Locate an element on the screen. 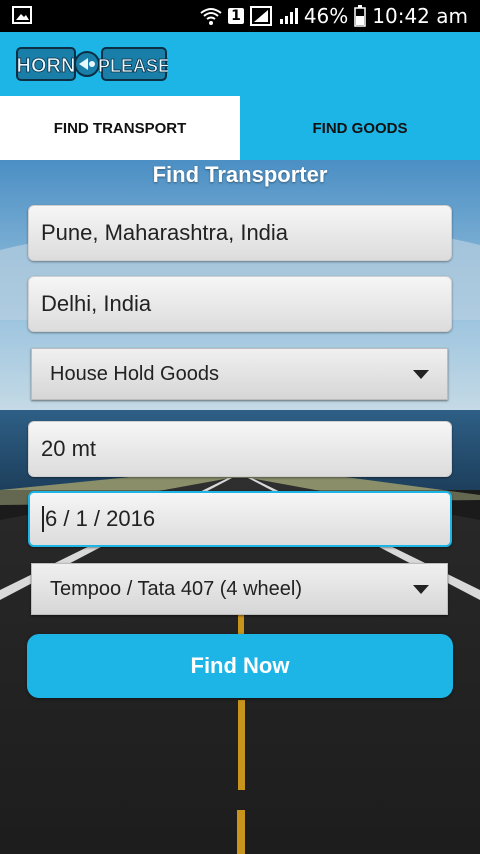  svg-text: PLEASE is located at coordinates (133, 66).